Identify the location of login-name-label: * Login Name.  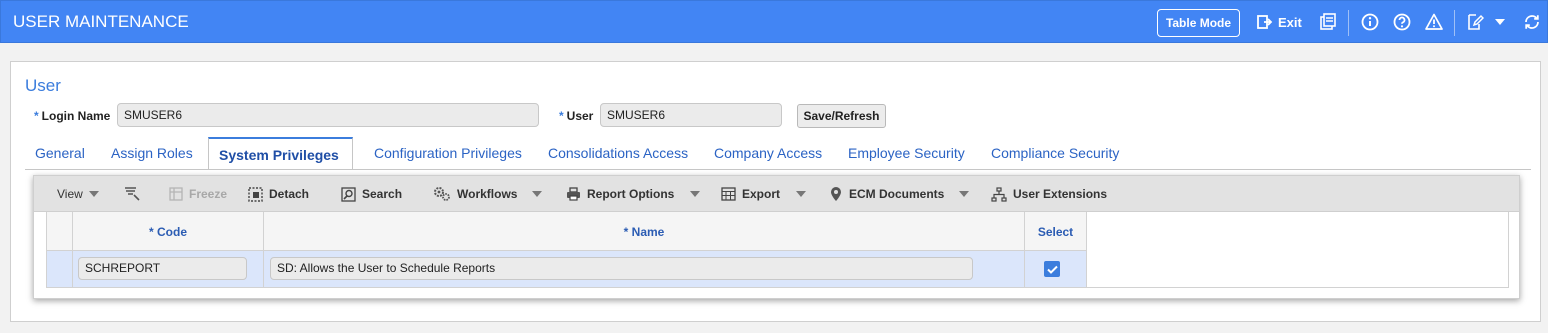
(72, 116).